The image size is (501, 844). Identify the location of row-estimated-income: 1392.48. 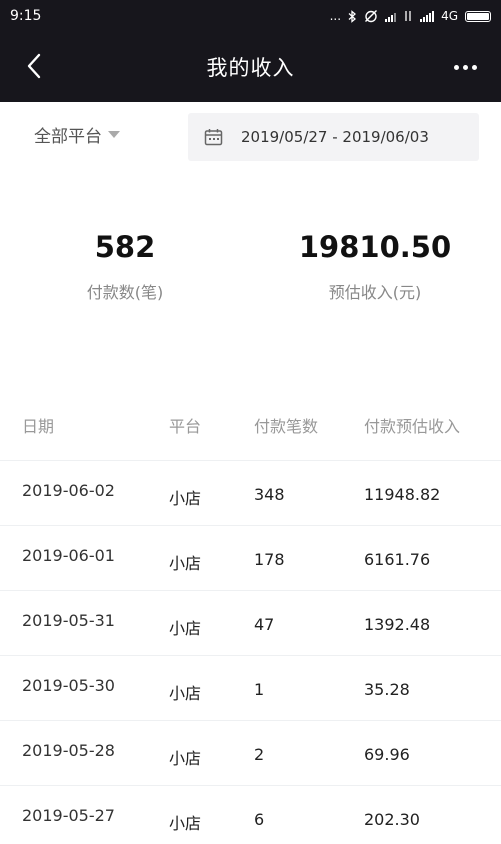
(397, 624).